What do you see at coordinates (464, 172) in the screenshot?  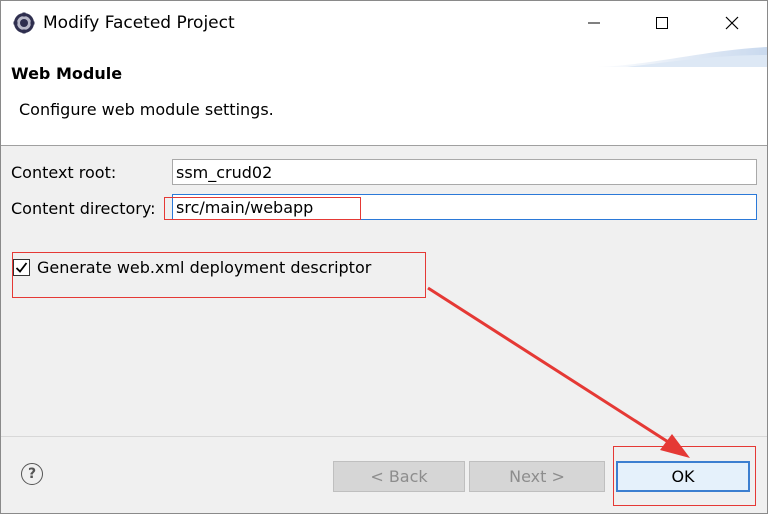 I see `context-root-field` at bounding box center [464, 172].